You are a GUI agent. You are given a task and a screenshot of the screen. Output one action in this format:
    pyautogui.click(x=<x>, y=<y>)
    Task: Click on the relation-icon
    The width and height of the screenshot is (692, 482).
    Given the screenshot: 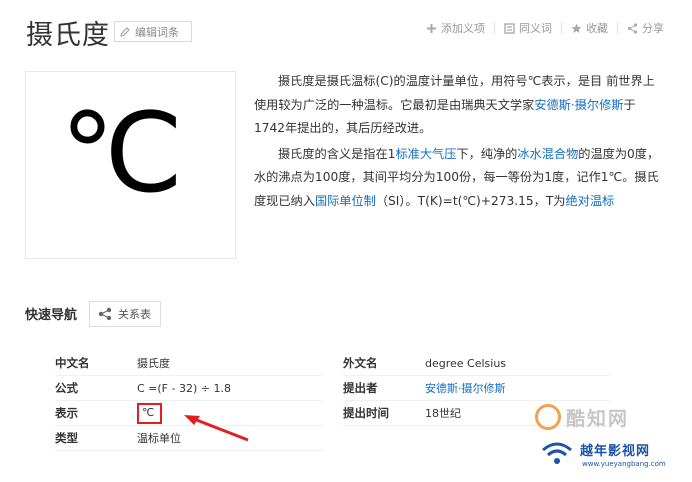 What is the action you would take?
    pyautogui.click(x=105, y=314)
    